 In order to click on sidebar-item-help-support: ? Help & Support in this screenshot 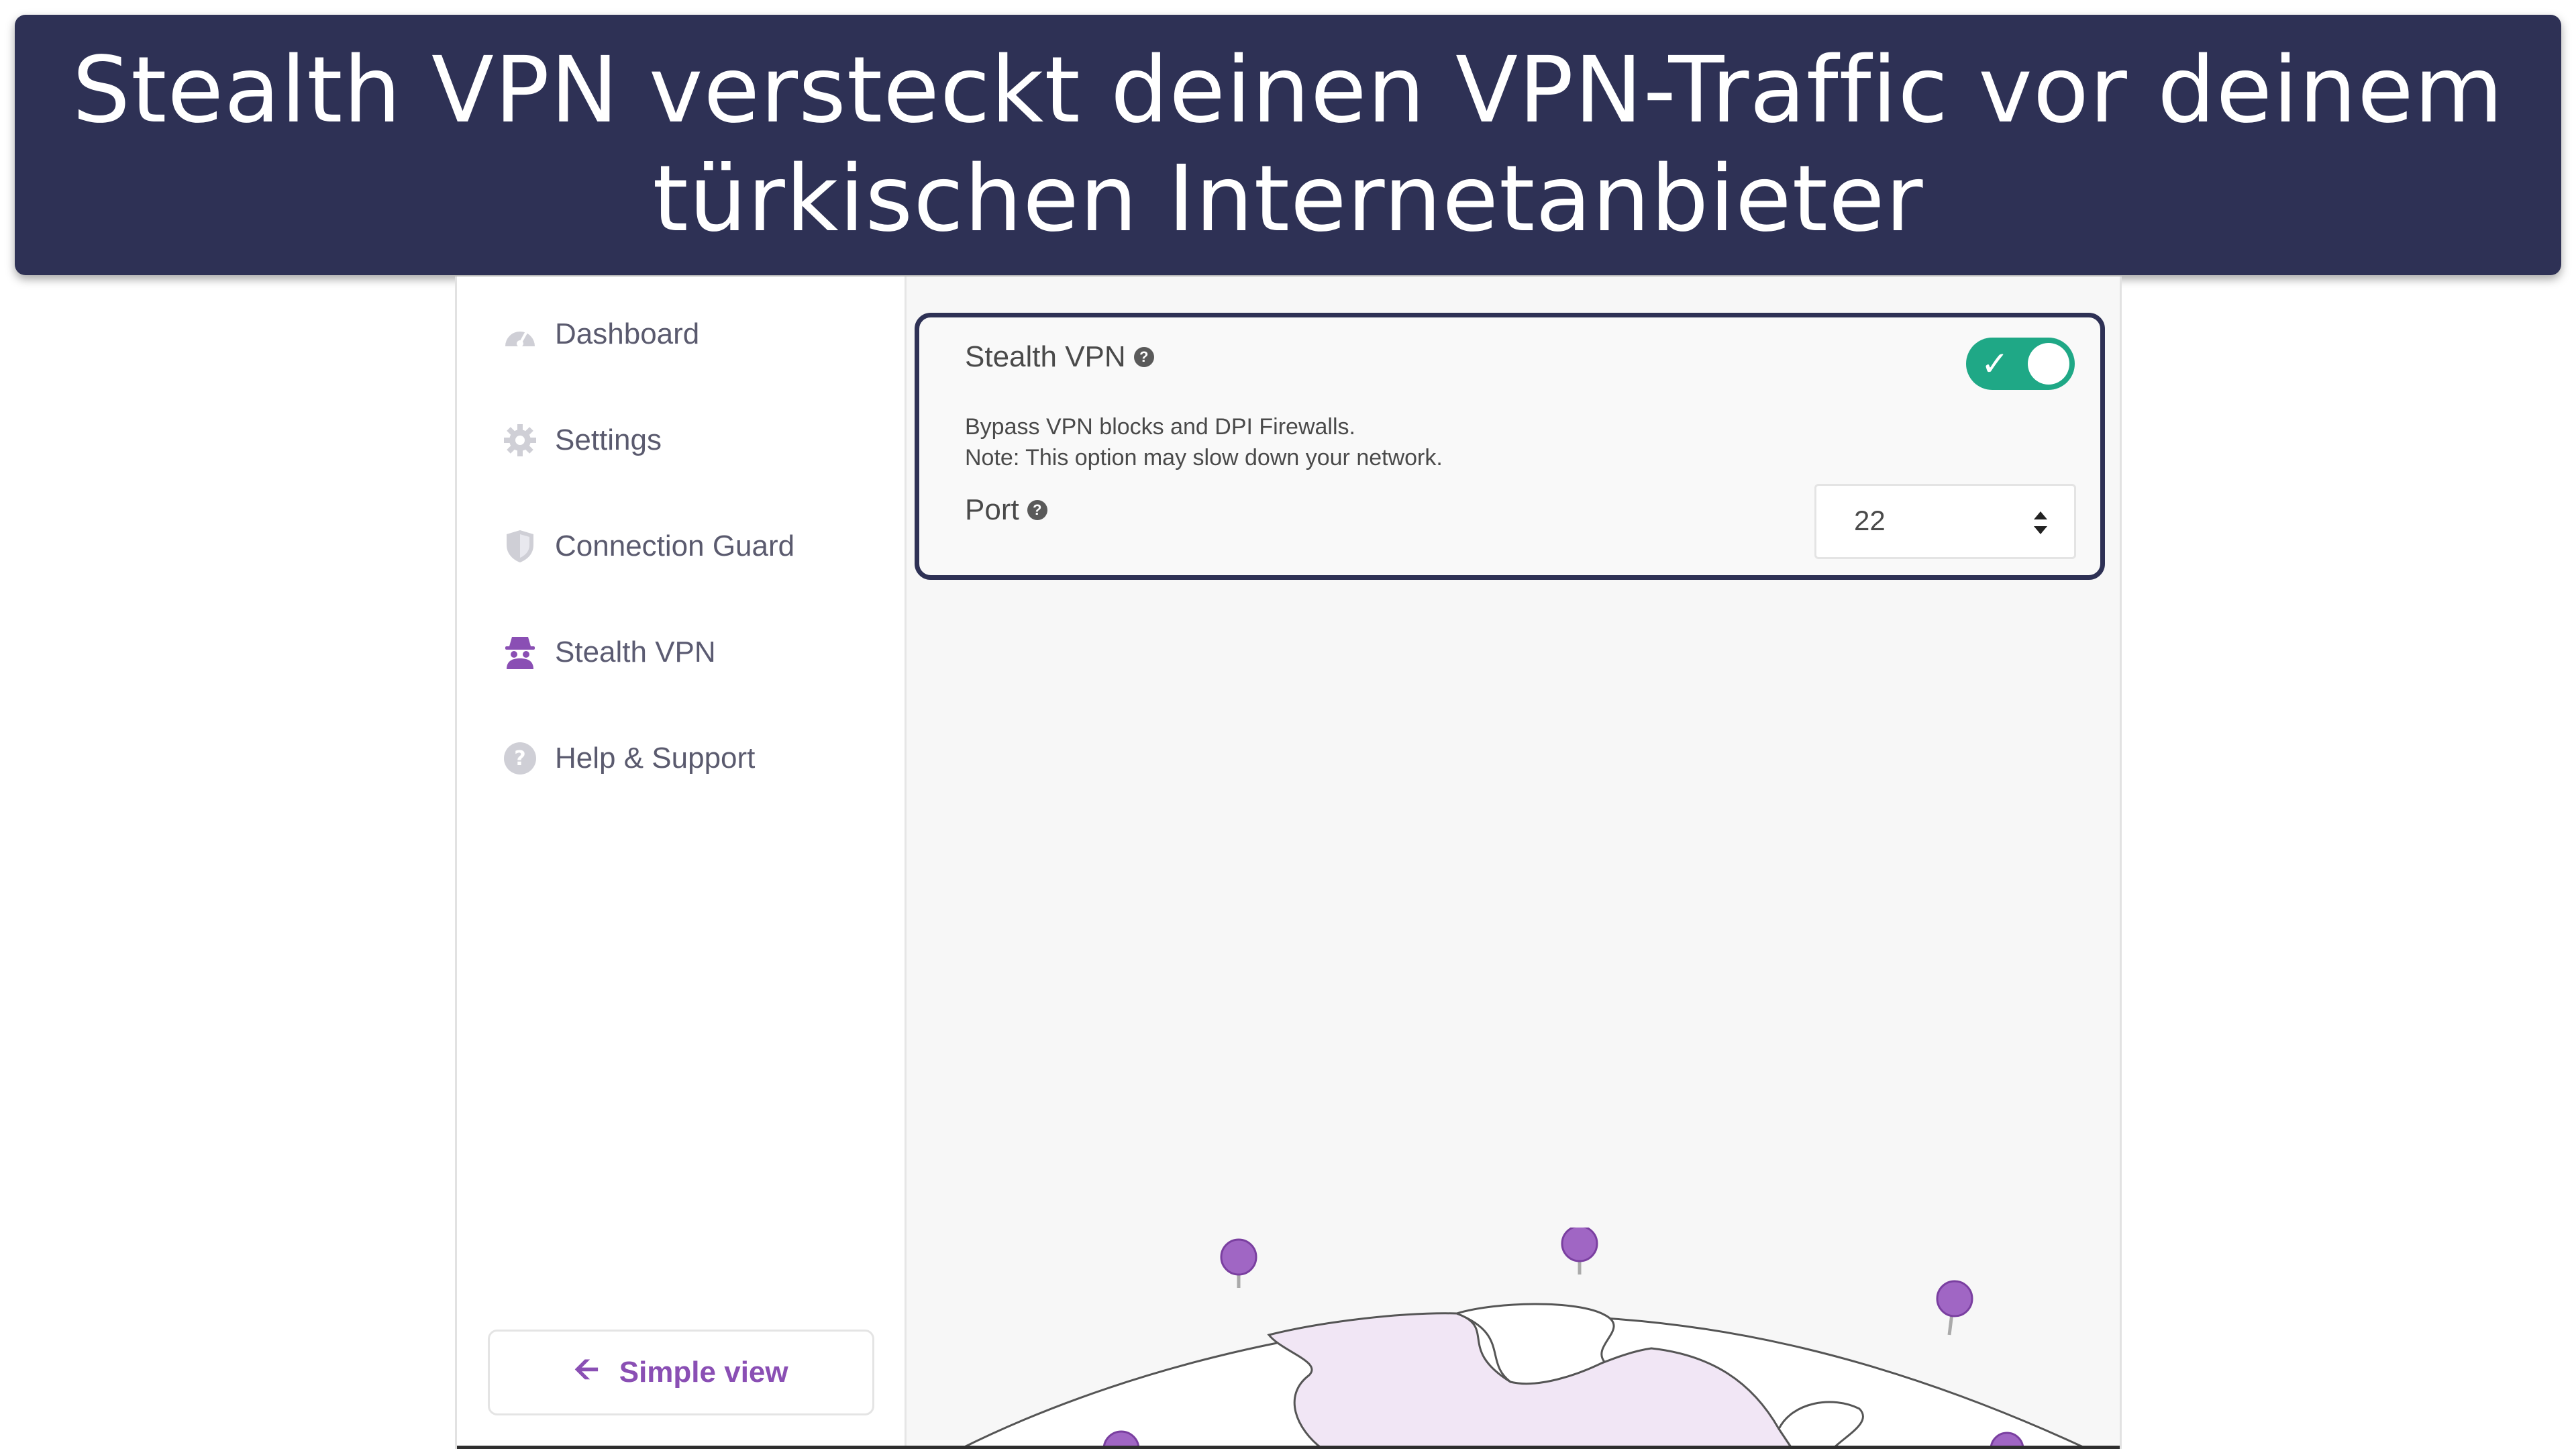, I will do `click(628, 758)`.